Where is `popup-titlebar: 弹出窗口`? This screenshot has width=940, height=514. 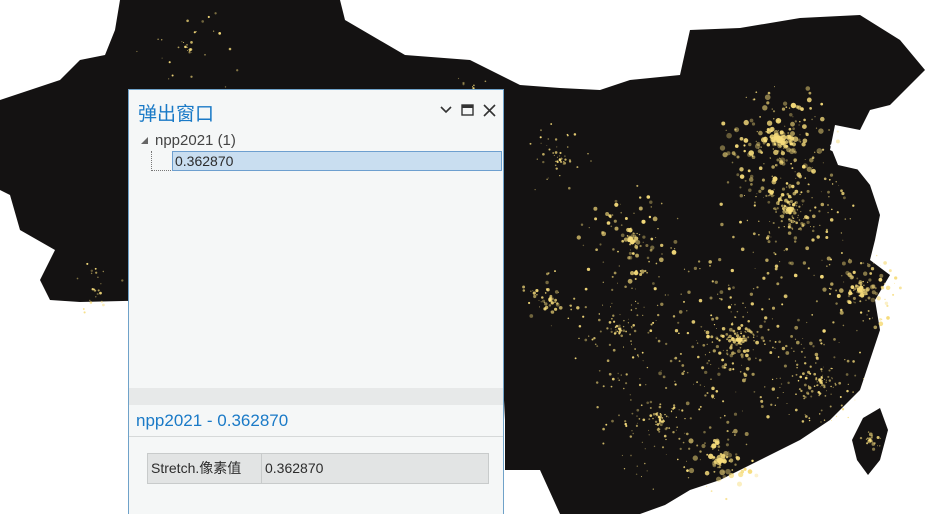 popup-titlebar: 弹出窗口 is located at coordinates (316, 110).